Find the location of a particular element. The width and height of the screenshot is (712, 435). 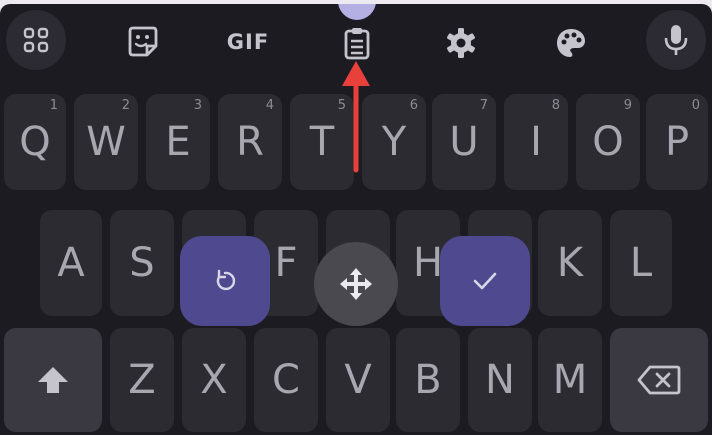

key-label: H is located at coordinates (428, 263).